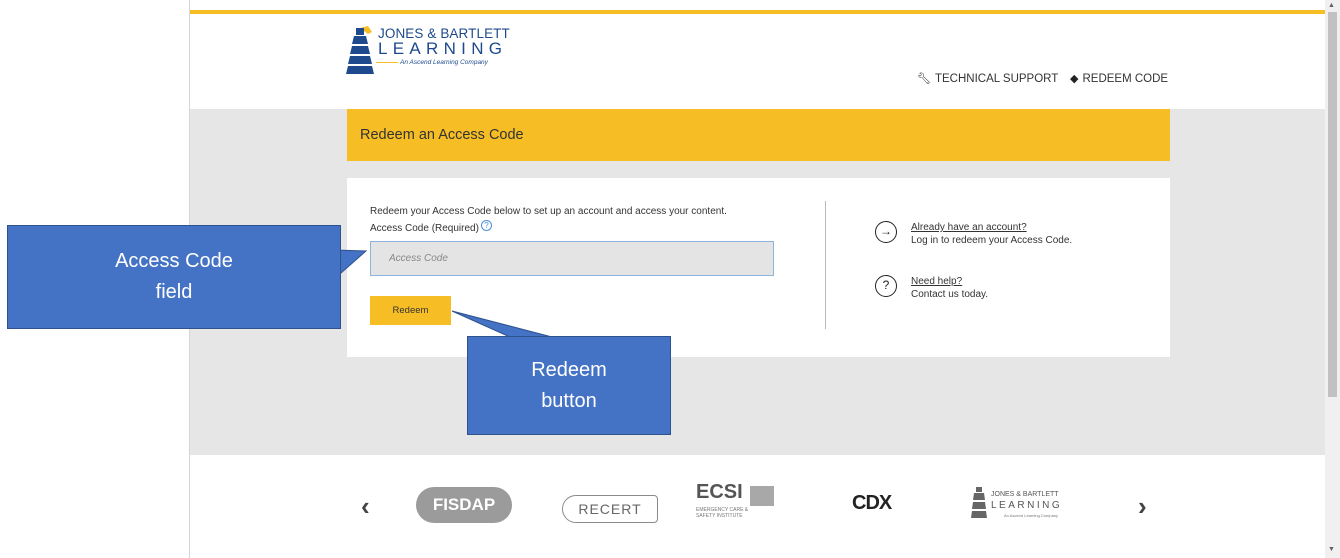 Image resolution: width=1340 pixels, height=558 pixels. What do you see at coordinates (996, 78) in the screenshot?
I see `nav-technical-support-label: TECHNICAL SUPPORT` at bounding box center [996, 78].